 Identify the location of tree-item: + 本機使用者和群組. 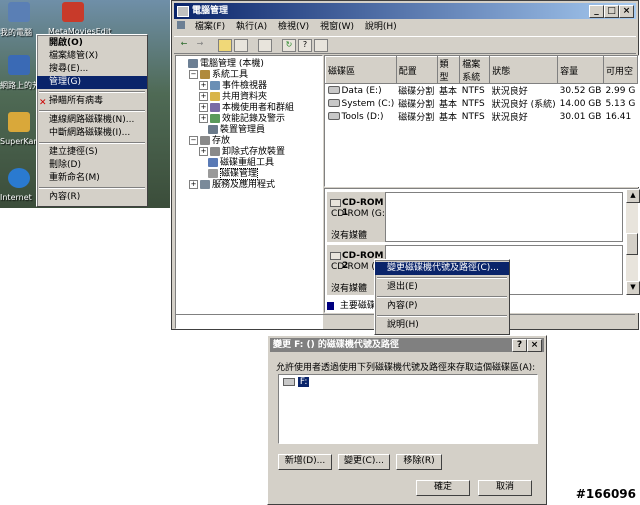
(246, 108).